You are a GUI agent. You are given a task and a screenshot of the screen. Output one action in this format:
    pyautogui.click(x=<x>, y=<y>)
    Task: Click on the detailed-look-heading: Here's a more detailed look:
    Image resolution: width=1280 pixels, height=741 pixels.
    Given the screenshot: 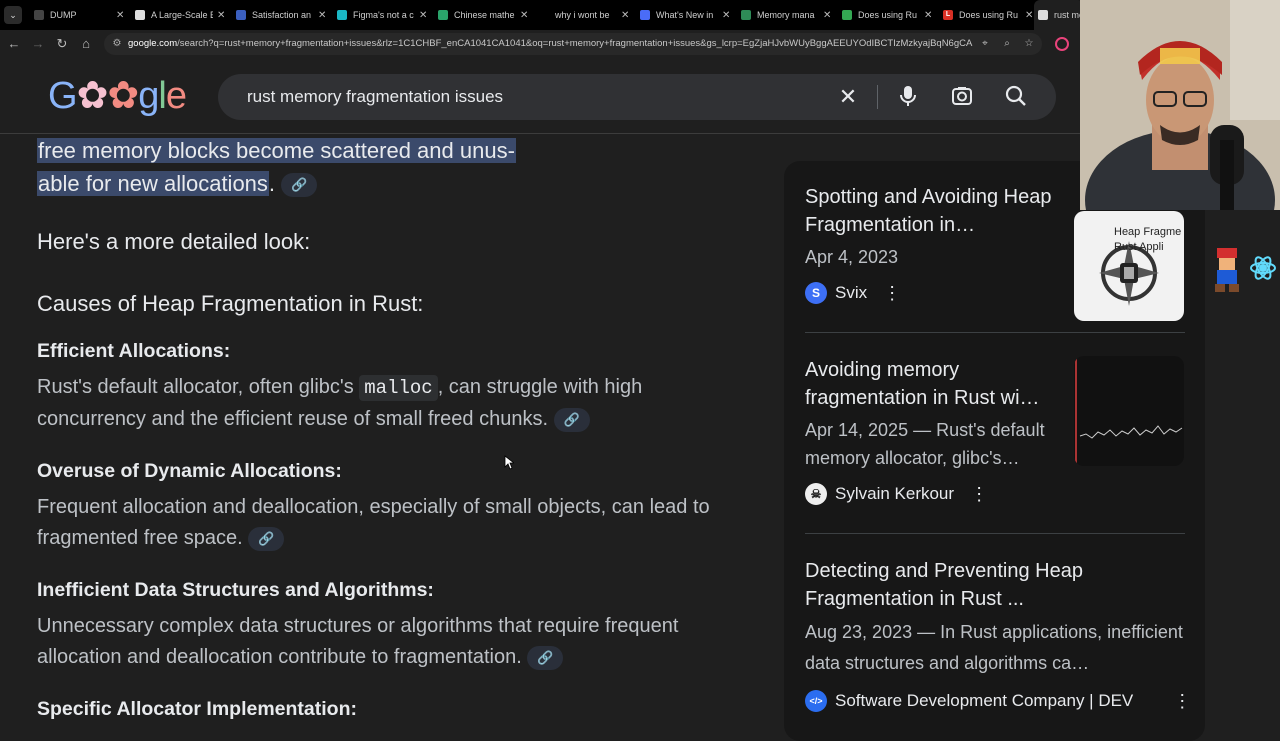 What is the action you would take?
    pyautogui.click(x=174, y=241)
    